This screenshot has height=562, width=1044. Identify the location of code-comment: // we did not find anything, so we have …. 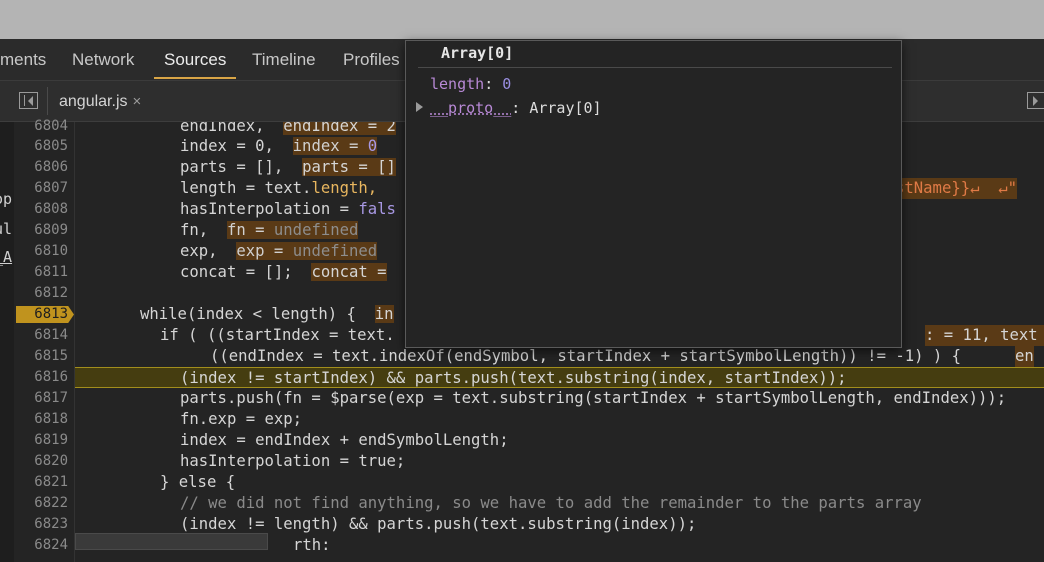
(551, 503).